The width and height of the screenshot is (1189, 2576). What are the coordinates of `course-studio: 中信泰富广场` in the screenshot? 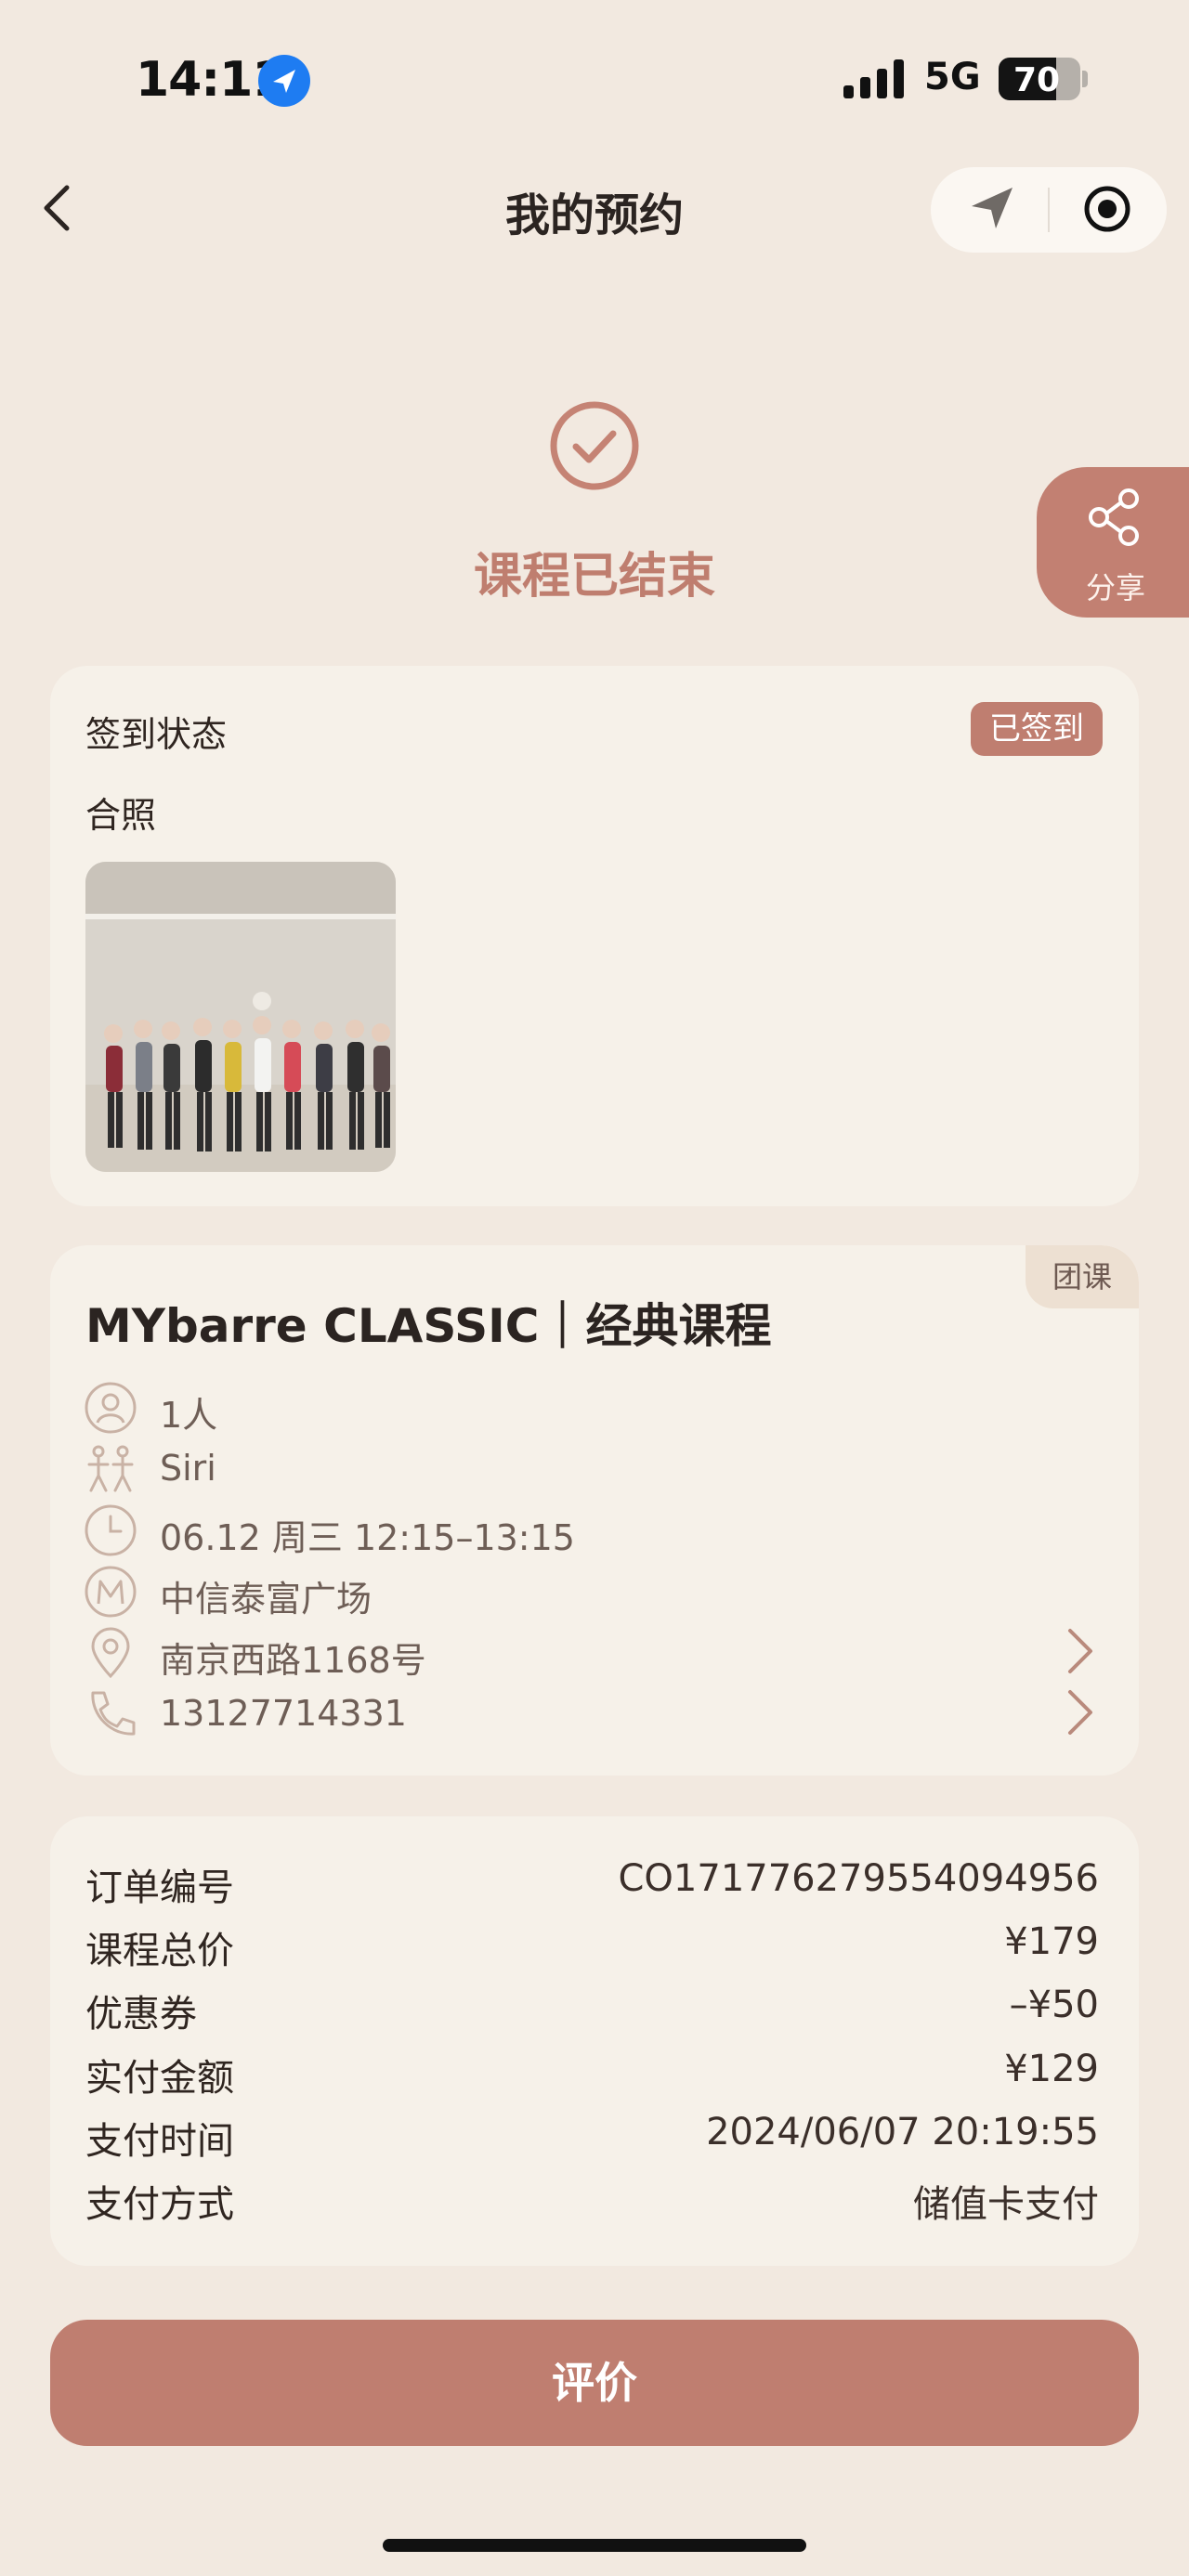 It's located at (266, 1600).